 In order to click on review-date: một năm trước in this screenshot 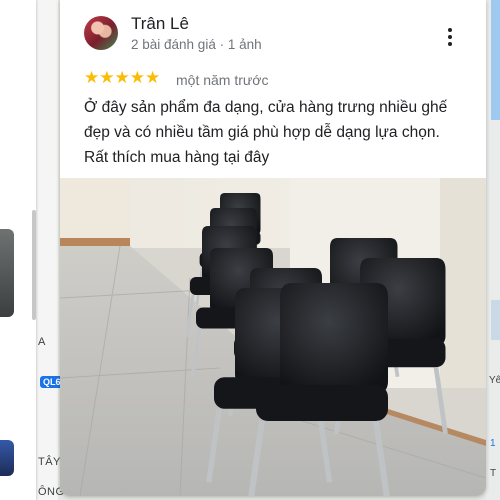, I will do `click(222, 80)`.